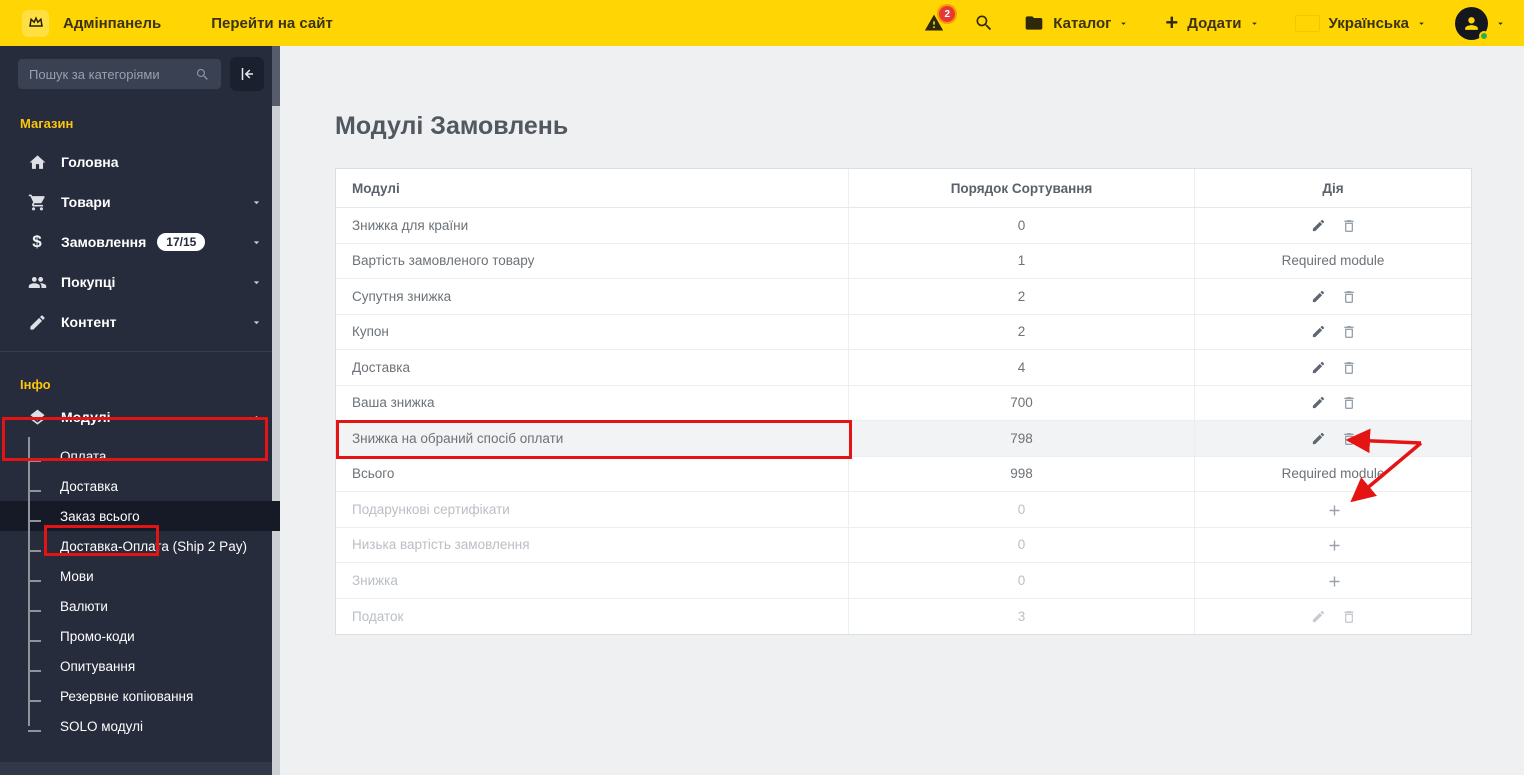 Image resolution: width=1524 pixels, height=775 pixels. I want to click on submenu-item-shipping: Доставка, so click(140, 486).